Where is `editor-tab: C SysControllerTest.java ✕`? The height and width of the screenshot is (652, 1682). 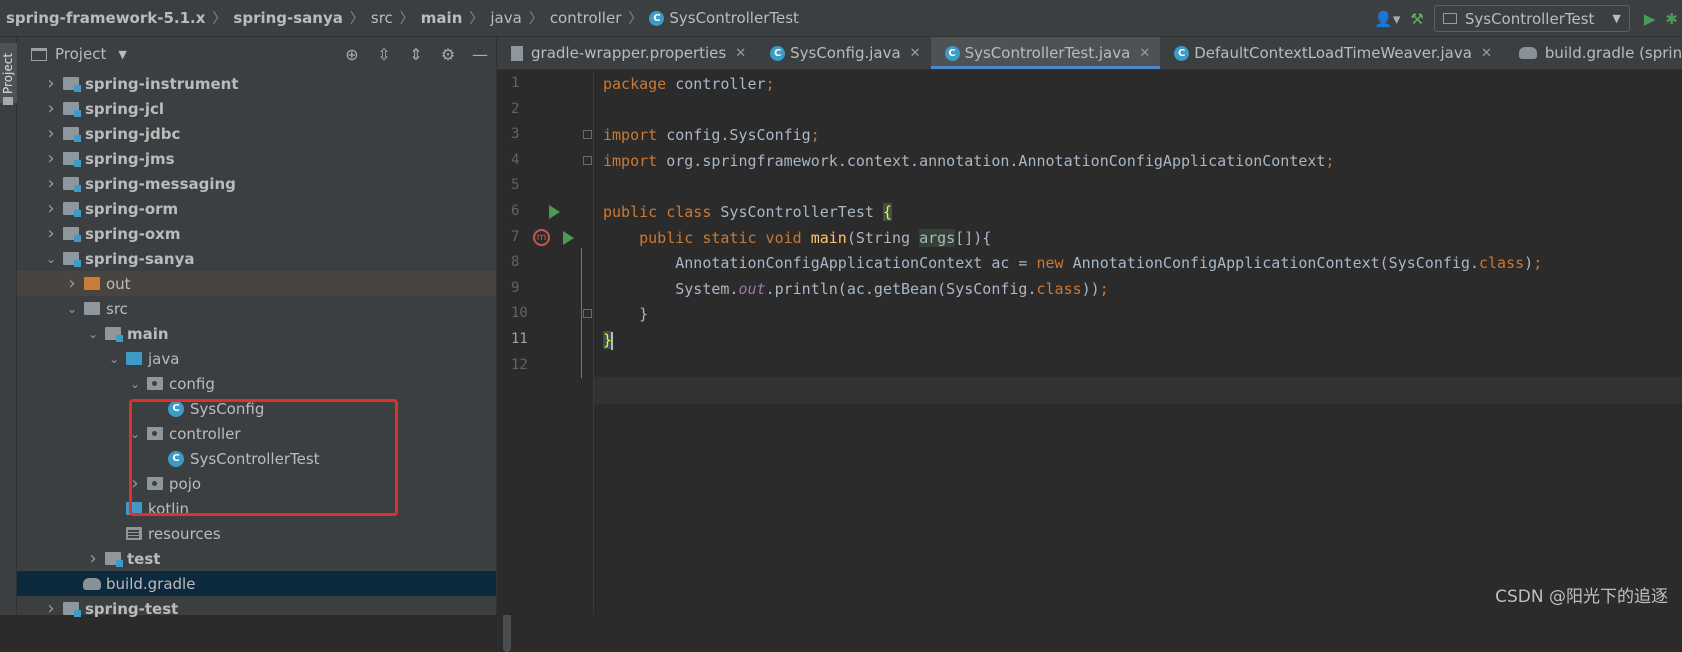 editor-tab: C SysControllerTest.java ✕ is located at coordinates (1045, 53).